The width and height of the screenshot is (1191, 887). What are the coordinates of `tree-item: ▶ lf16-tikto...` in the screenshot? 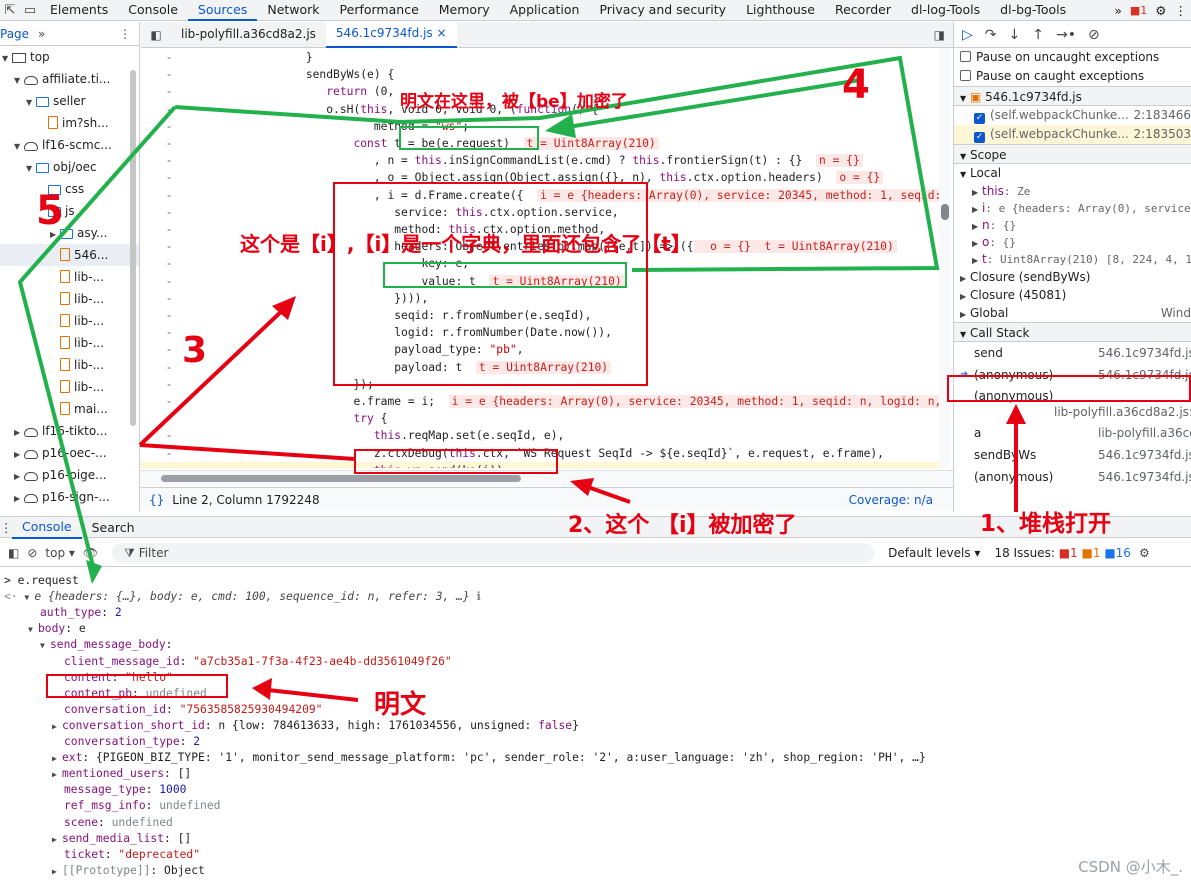 It's located at (69, 431).